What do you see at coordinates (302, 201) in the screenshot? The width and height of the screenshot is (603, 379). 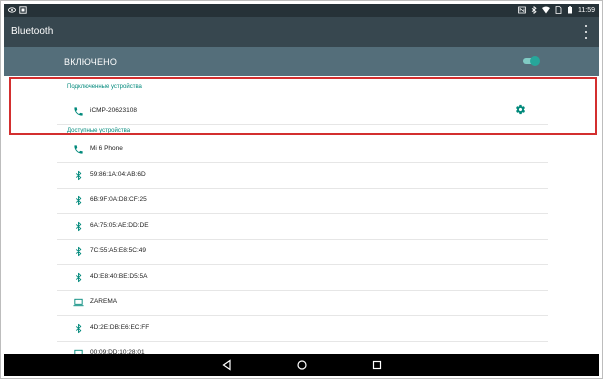 I see `available-device-item: 6B:9F:0A:D8:CF:25` at bounding box center [302, 201].